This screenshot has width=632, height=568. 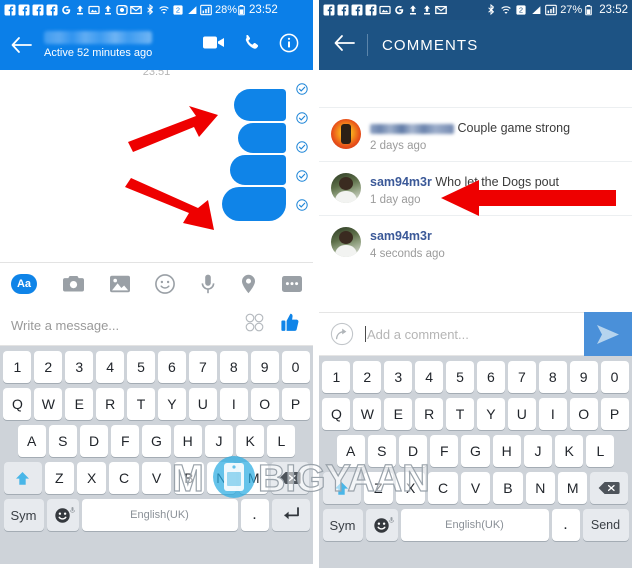 What do you see at coordinates (475, 134) in the screenshot?
I see `list-item: Couple game strong 2 days ago` at bounding box center [475, 134].